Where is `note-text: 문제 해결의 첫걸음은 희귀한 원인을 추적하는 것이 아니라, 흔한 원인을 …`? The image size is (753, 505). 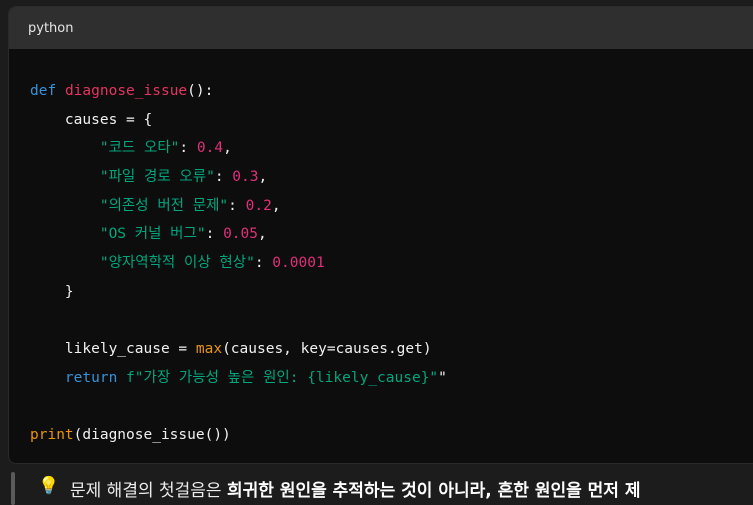 note-text: 문제 해결의 첫걸음은 희귀한 원인을 추적하는 것이 아니라, 흔한 원인을 … is located at coordinates (355, 488).